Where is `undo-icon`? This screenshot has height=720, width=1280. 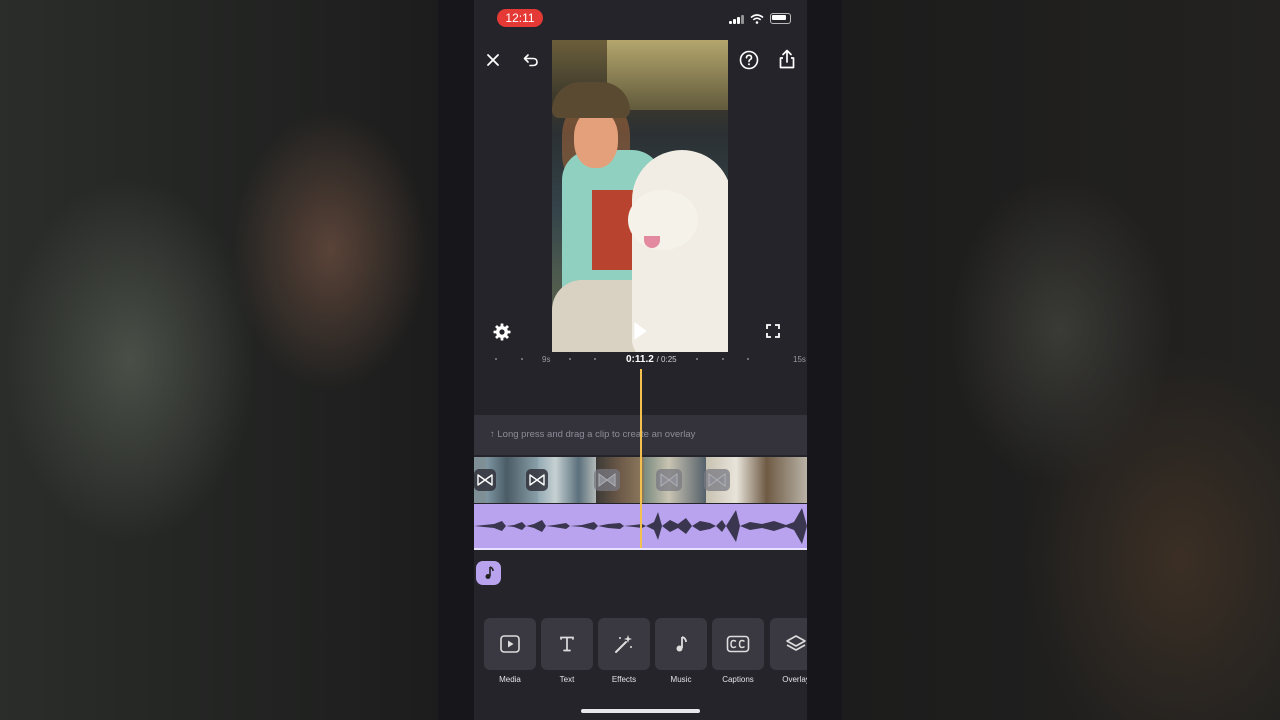
undo-icon is located at coordinates (530, 60).